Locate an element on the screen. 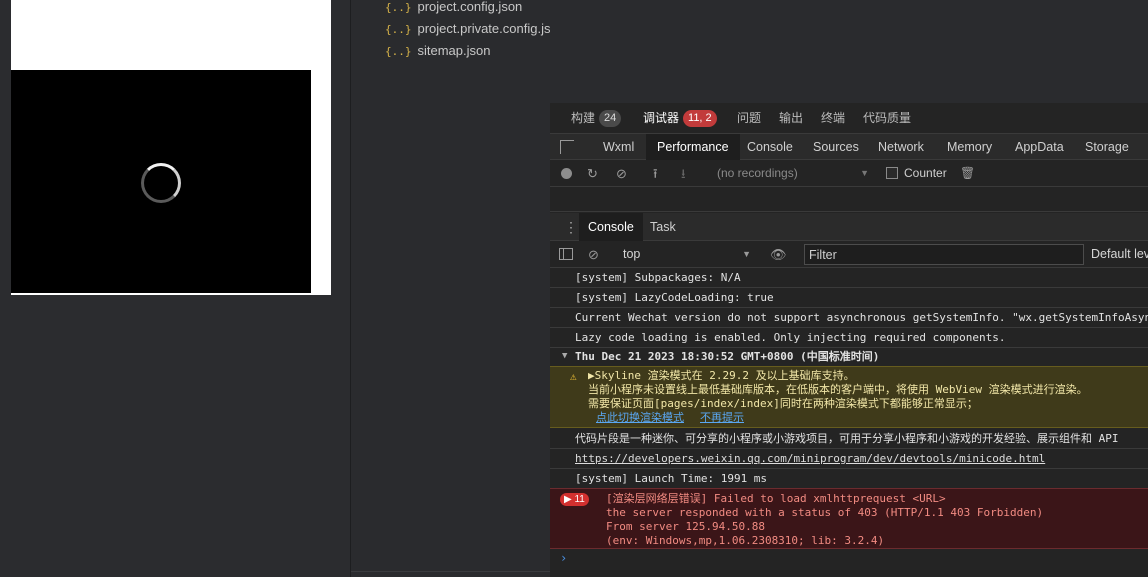 The height and width of the screenshot is (577, 1148). download-profile-icon: ⭳ is located at coordinates (683, 173).